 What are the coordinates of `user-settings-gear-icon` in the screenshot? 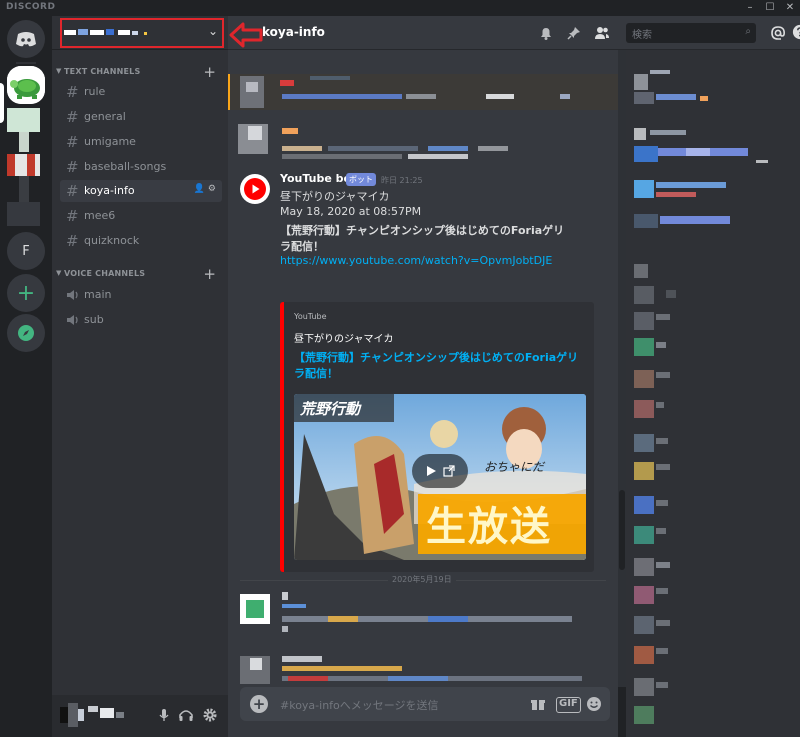 It's located at (210, 715).